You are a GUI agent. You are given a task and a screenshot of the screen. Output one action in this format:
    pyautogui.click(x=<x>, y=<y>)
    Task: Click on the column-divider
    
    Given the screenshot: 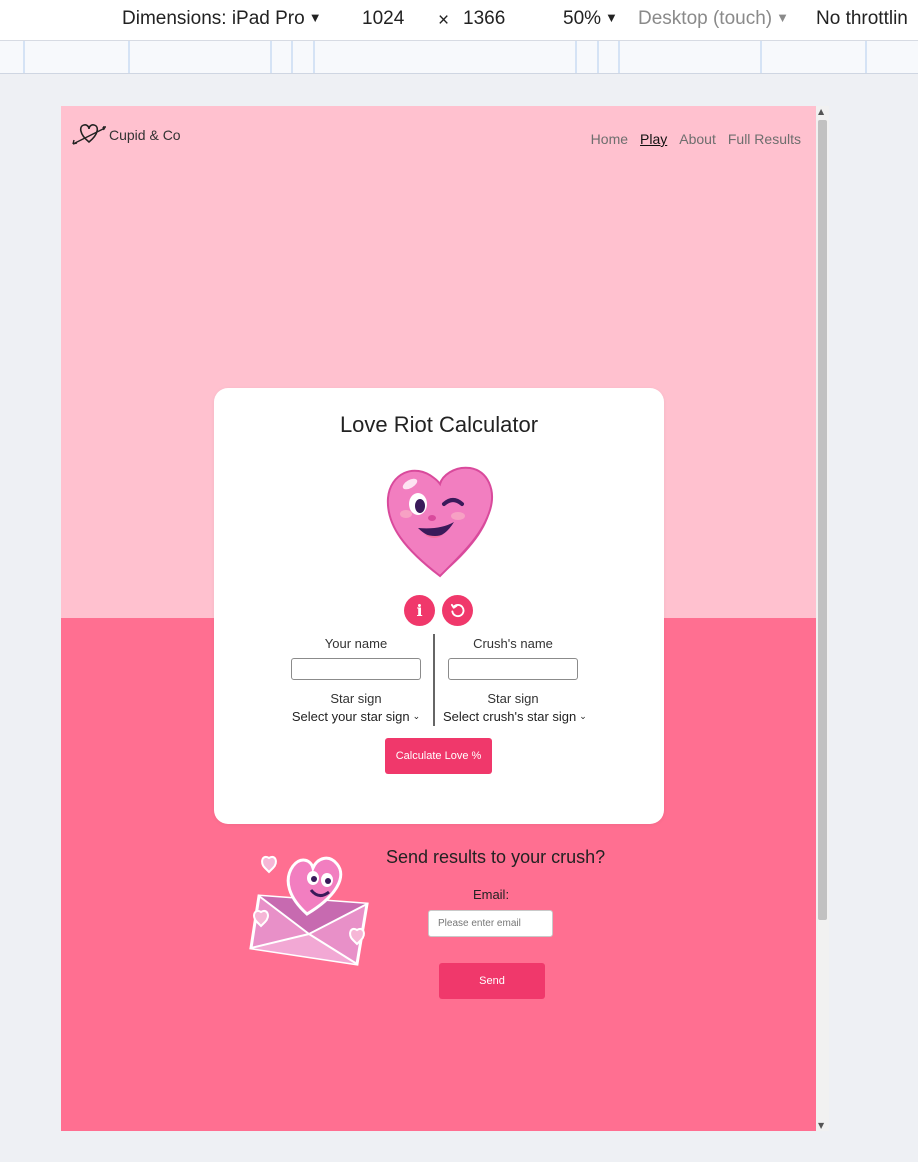 What is the action you would take?
    pyautogui.click(x=434, y=680)
    